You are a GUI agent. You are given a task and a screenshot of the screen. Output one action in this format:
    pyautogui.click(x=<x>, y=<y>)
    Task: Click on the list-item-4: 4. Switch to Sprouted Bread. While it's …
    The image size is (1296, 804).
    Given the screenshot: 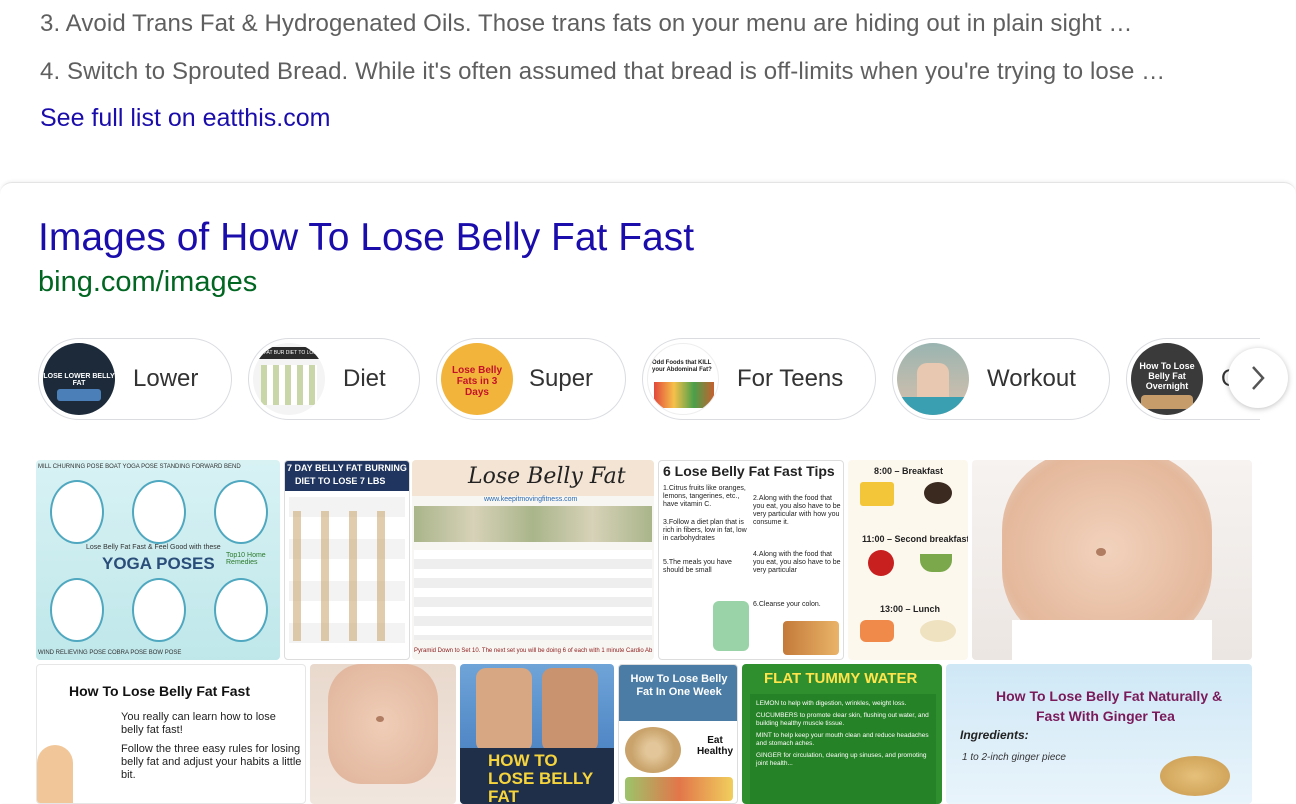 What is the action you would take?
    pyautogui.click(x=603, y=71)
    